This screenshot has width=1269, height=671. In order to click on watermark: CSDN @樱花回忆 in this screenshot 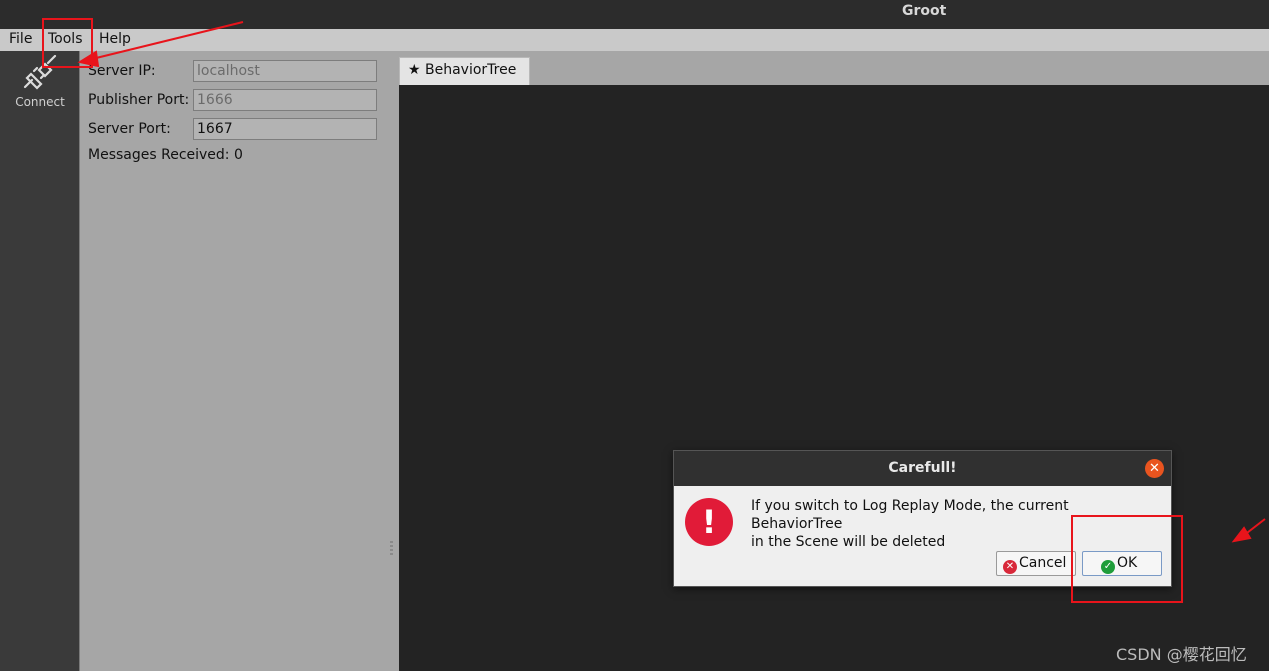, I will do `click(1181, 654)`.